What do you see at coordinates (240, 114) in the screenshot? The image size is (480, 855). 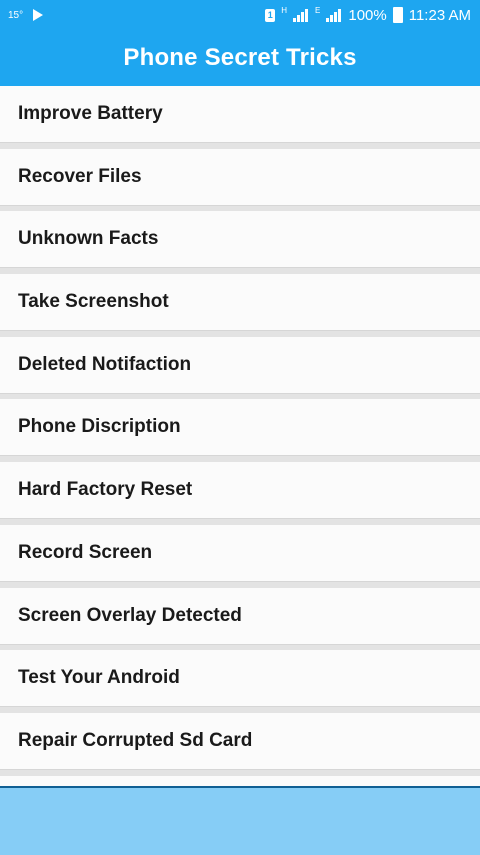 I see `menu-item-improve-battery: Improve Battery` at bounding box center [240, 114].